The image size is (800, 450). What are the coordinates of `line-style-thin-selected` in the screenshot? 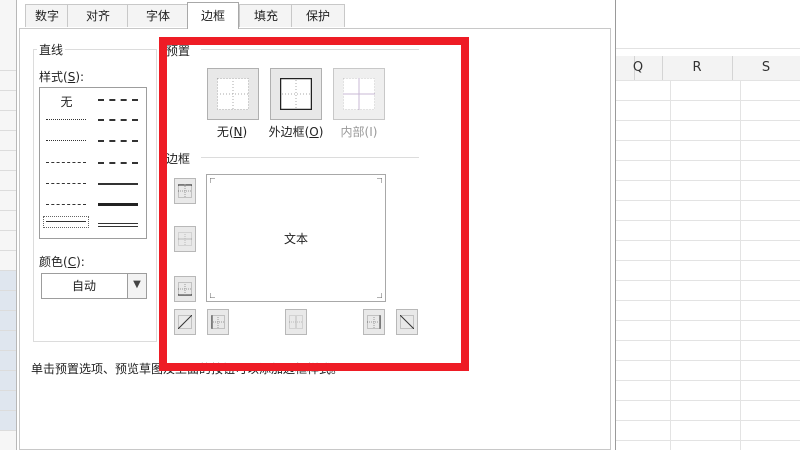 It's located at (66, 222).